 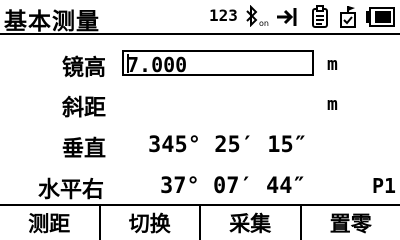 I want to click on page-title: 基本测量, so click(x=52, y=22).